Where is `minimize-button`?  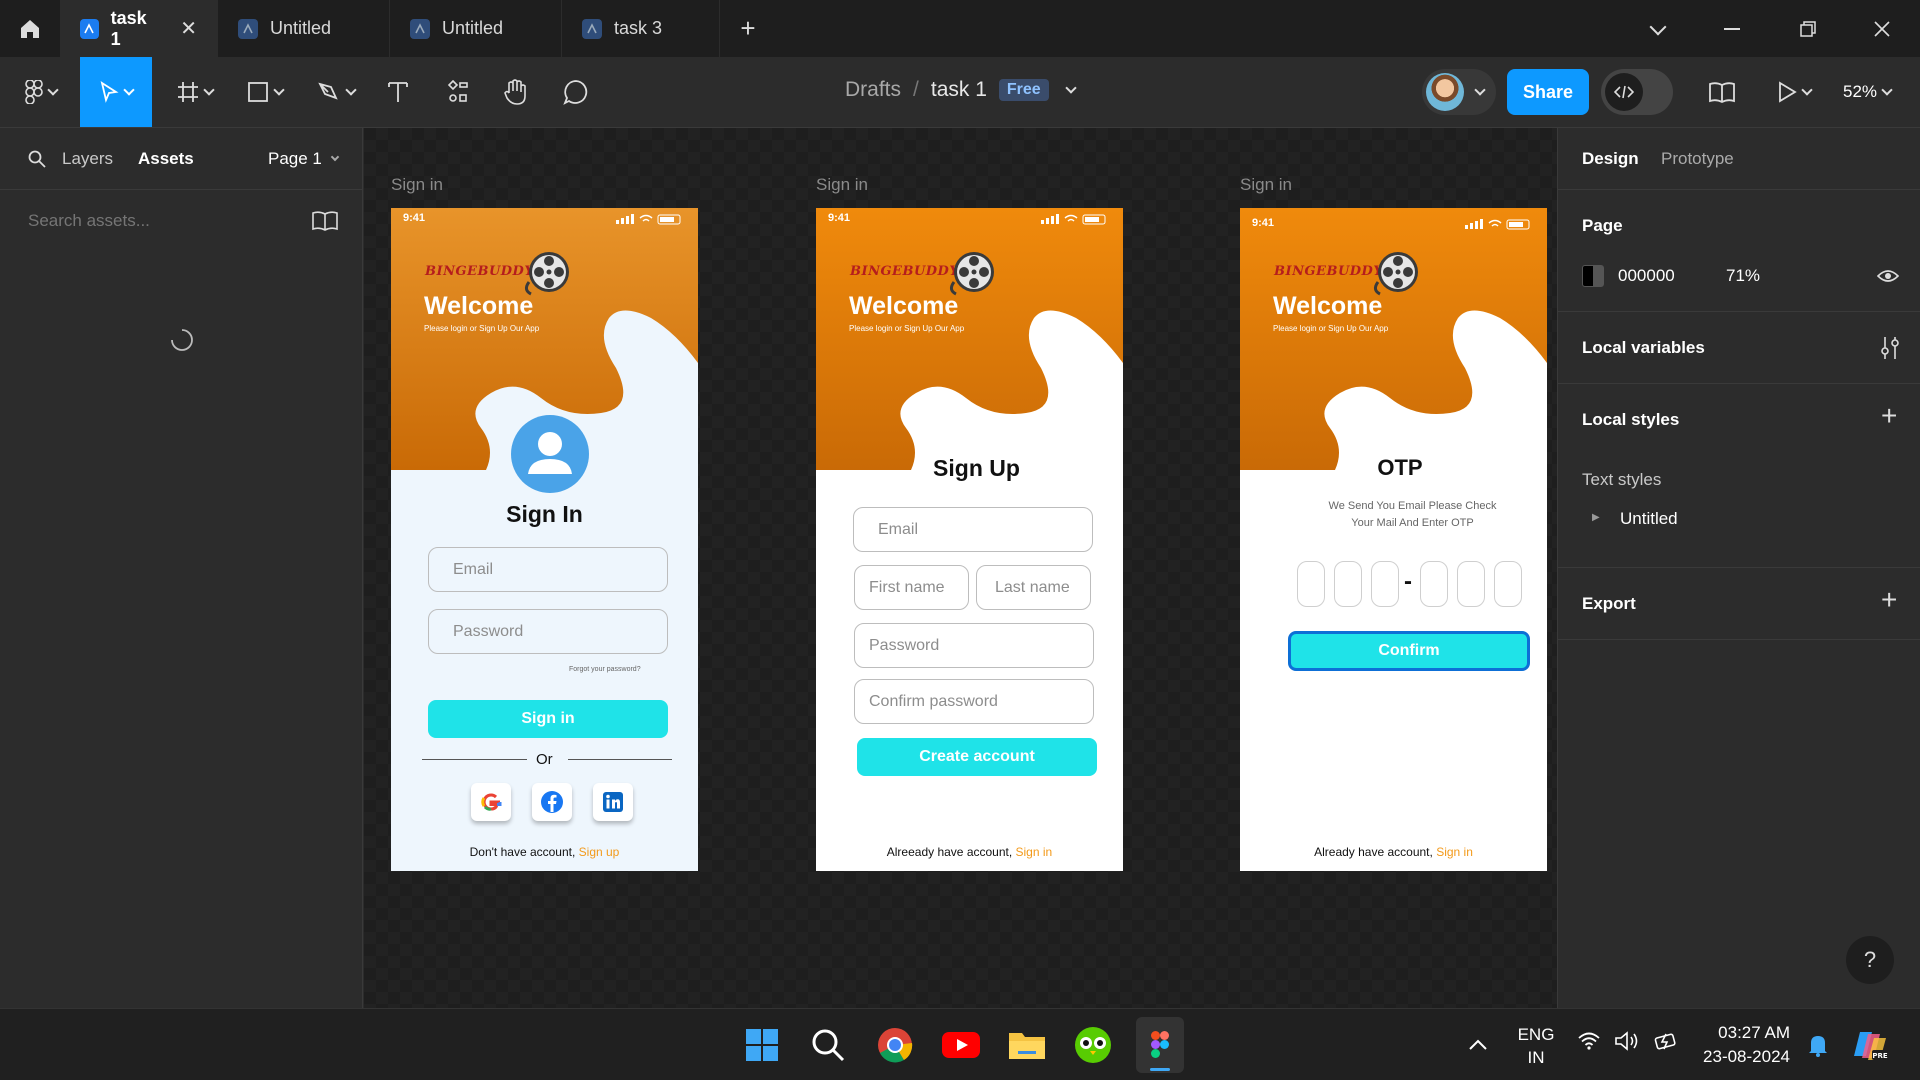
minimize-button is located at coordinates (1732, 28).